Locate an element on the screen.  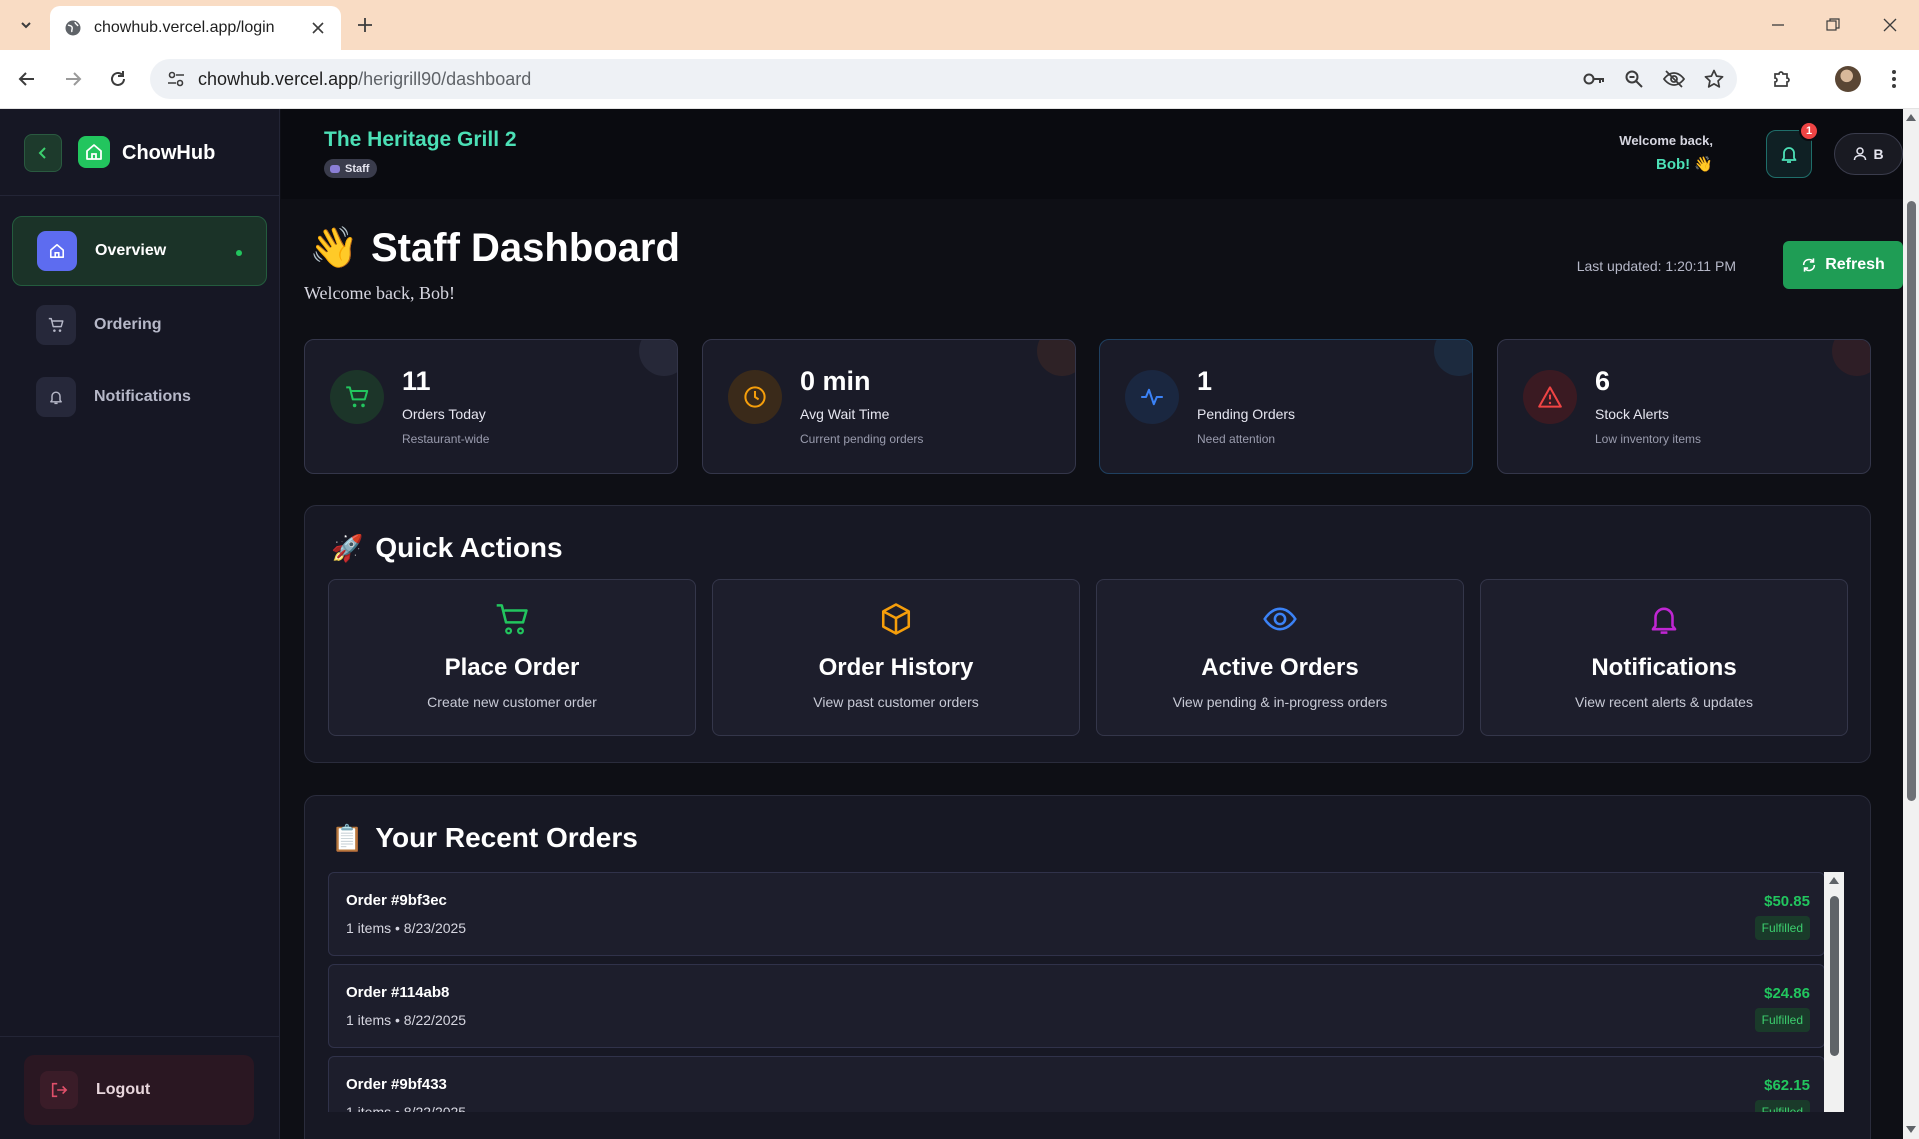
role-badge-label: Staff is located at coordinates (357, 168).